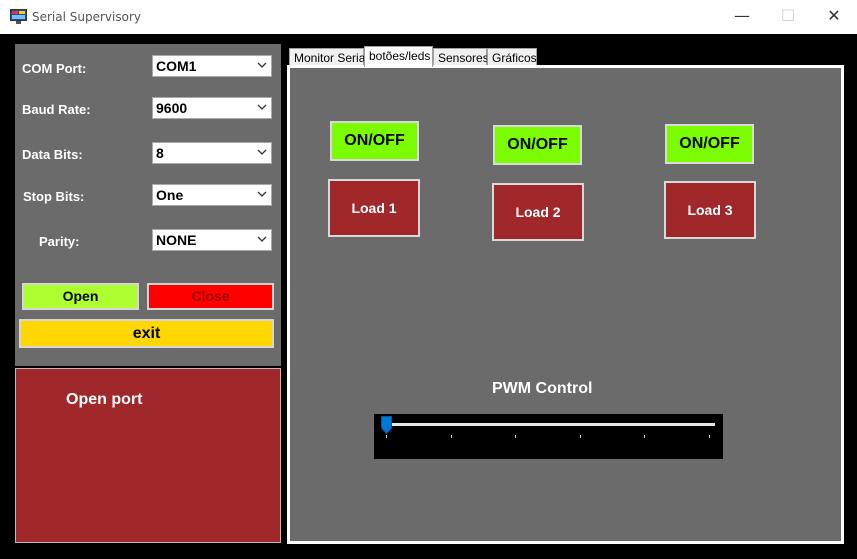 The width and height of the screenshot is (857, 559). Describe the element at coordinates (834, 16) in the screenshot. I see `close-window-button: ✕` at that location.